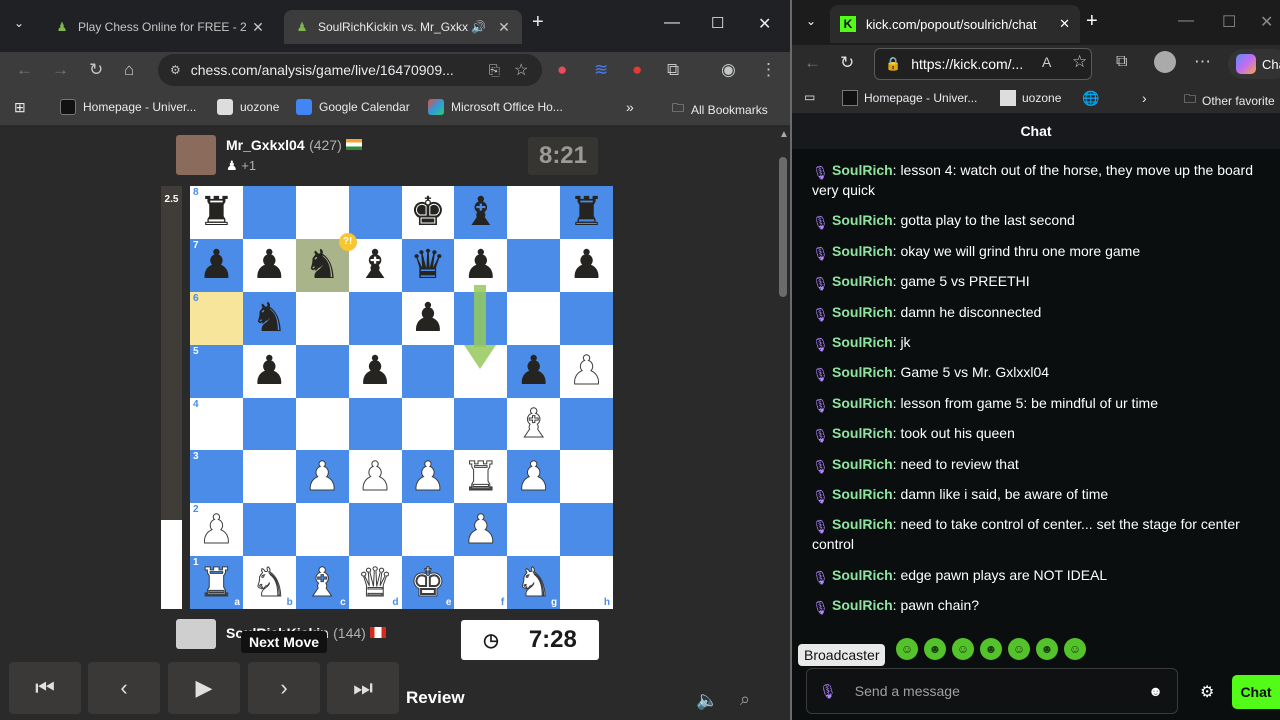 Image resolution: width=1280 pixels, height=720 pixels. What do you see at coordinates (204, 688) in the screenshot?
I see `play-button: ▶` at bounding box center [204, 688].